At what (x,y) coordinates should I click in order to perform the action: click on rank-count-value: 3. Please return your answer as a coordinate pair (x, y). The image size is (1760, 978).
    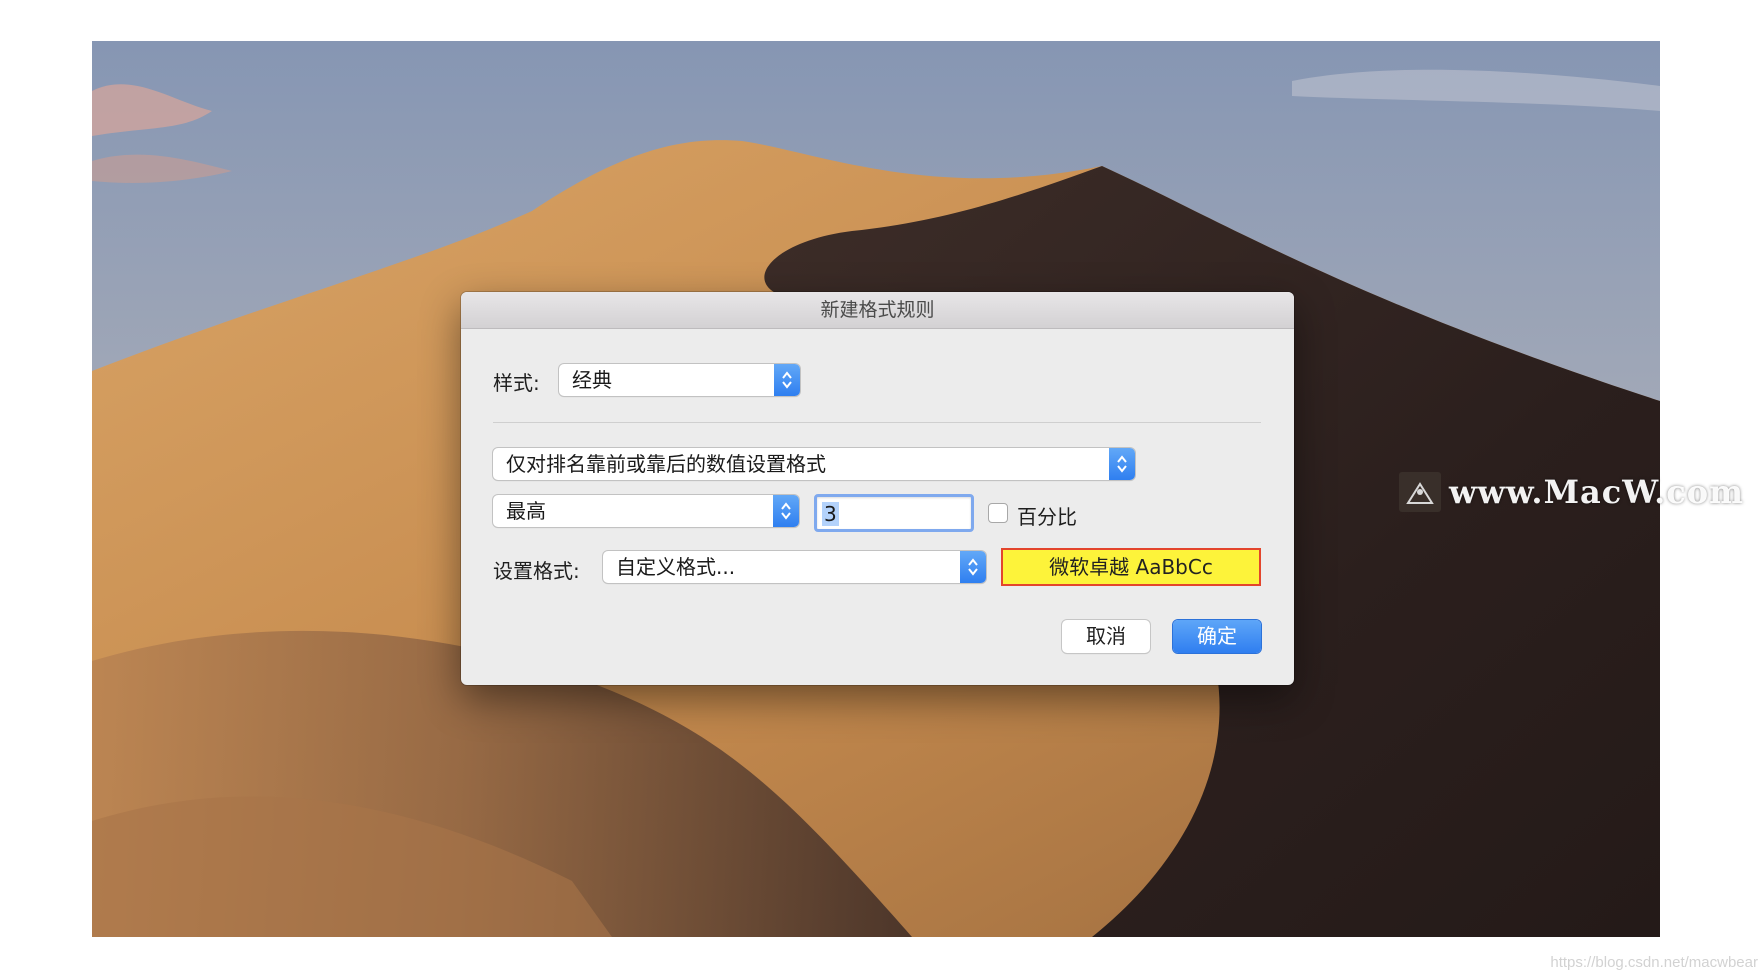
    Looking at the image, I should click on (830, 514).